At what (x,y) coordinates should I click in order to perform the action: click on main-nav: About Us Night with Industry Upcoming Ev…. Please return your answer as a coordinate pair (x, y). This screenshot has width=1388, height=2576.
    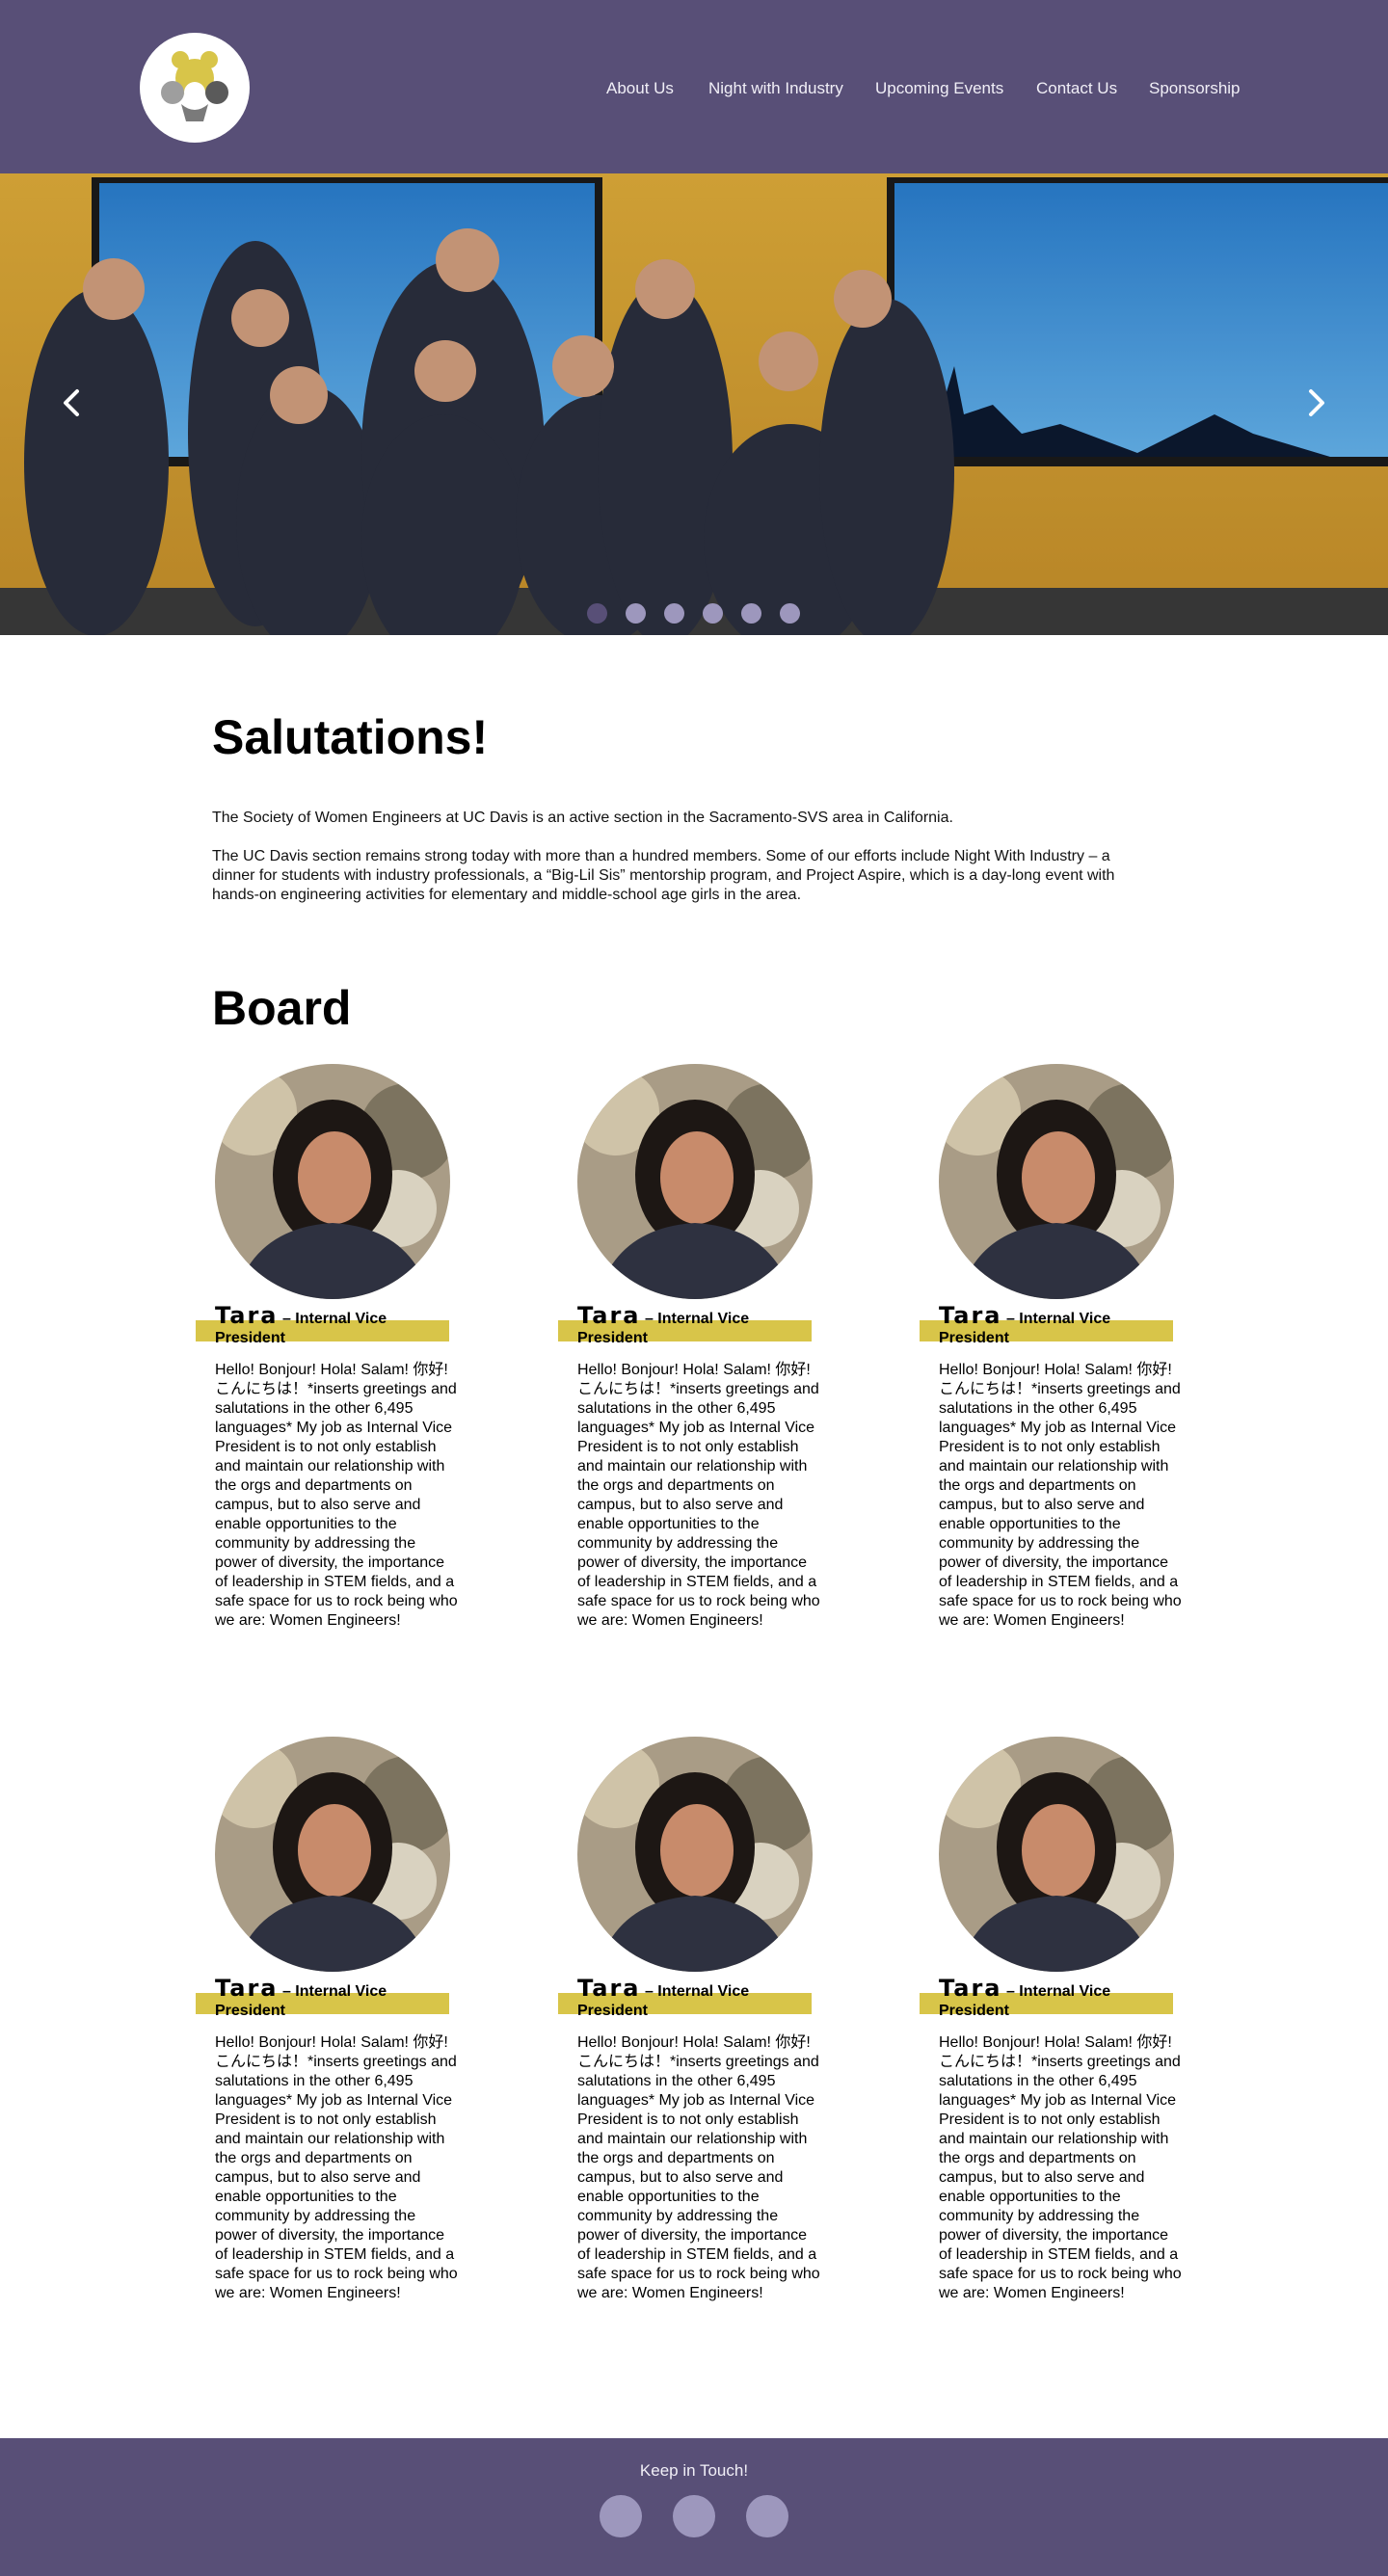
    Looking at the image, I should click on (694, 89).